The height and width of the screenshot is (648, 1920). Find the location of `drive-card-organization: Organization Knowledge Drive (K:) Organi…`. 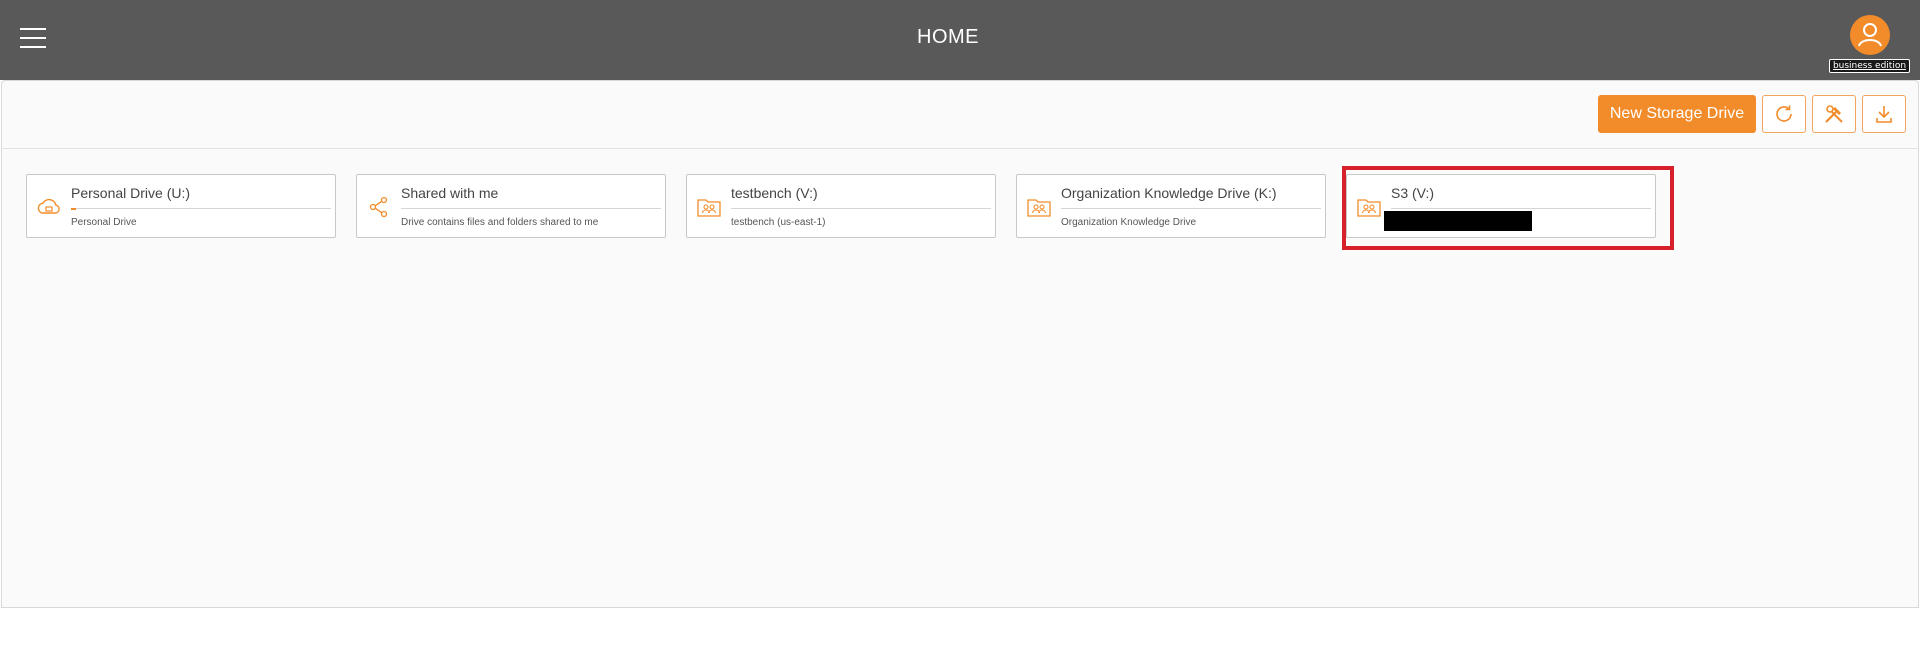

drive-card-organization: Organization Knowledge Drive (K:) Organi… is located at coordinates (1171, 206).